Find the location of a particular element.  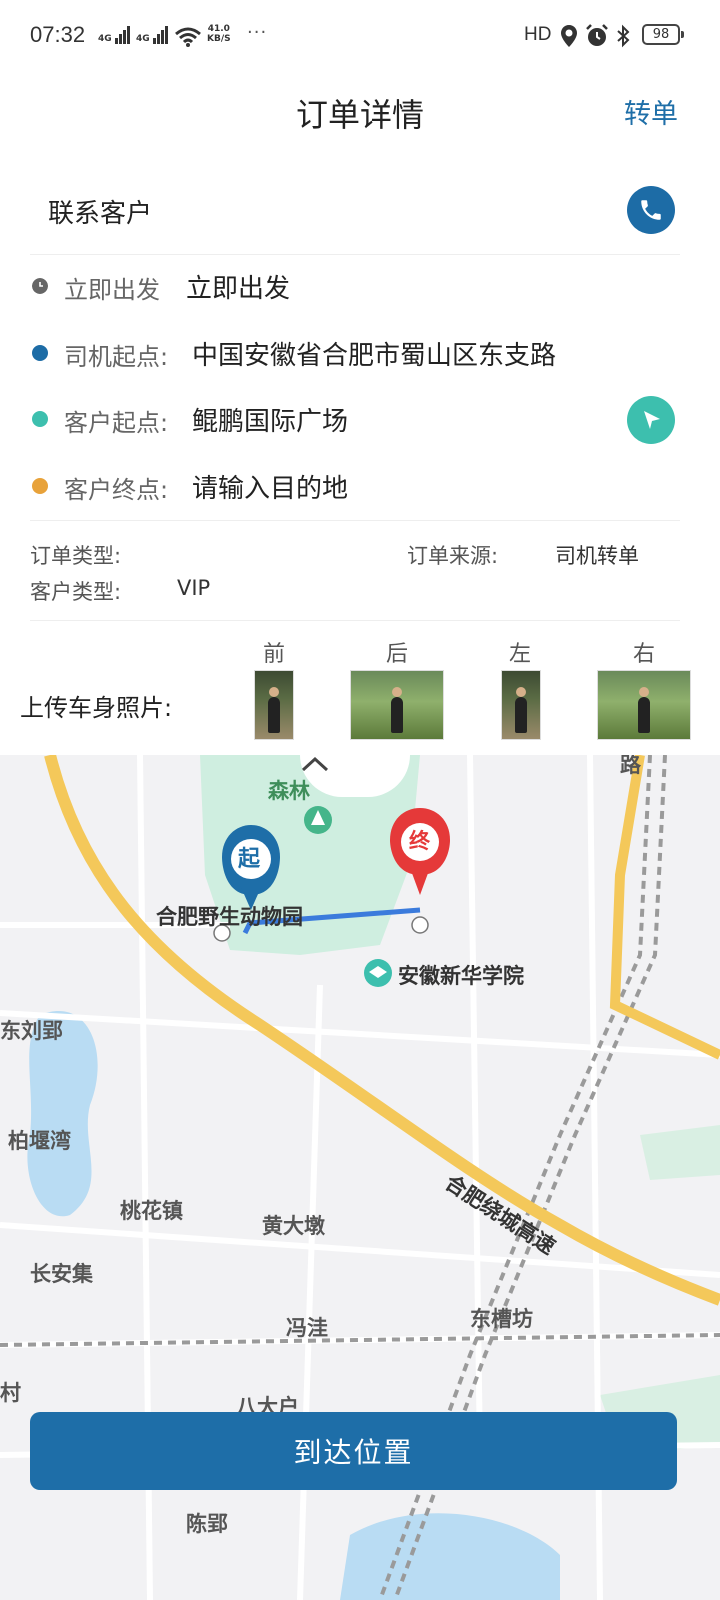

map-label-changanji: 长安集 is located at coordinates (61, 1274).